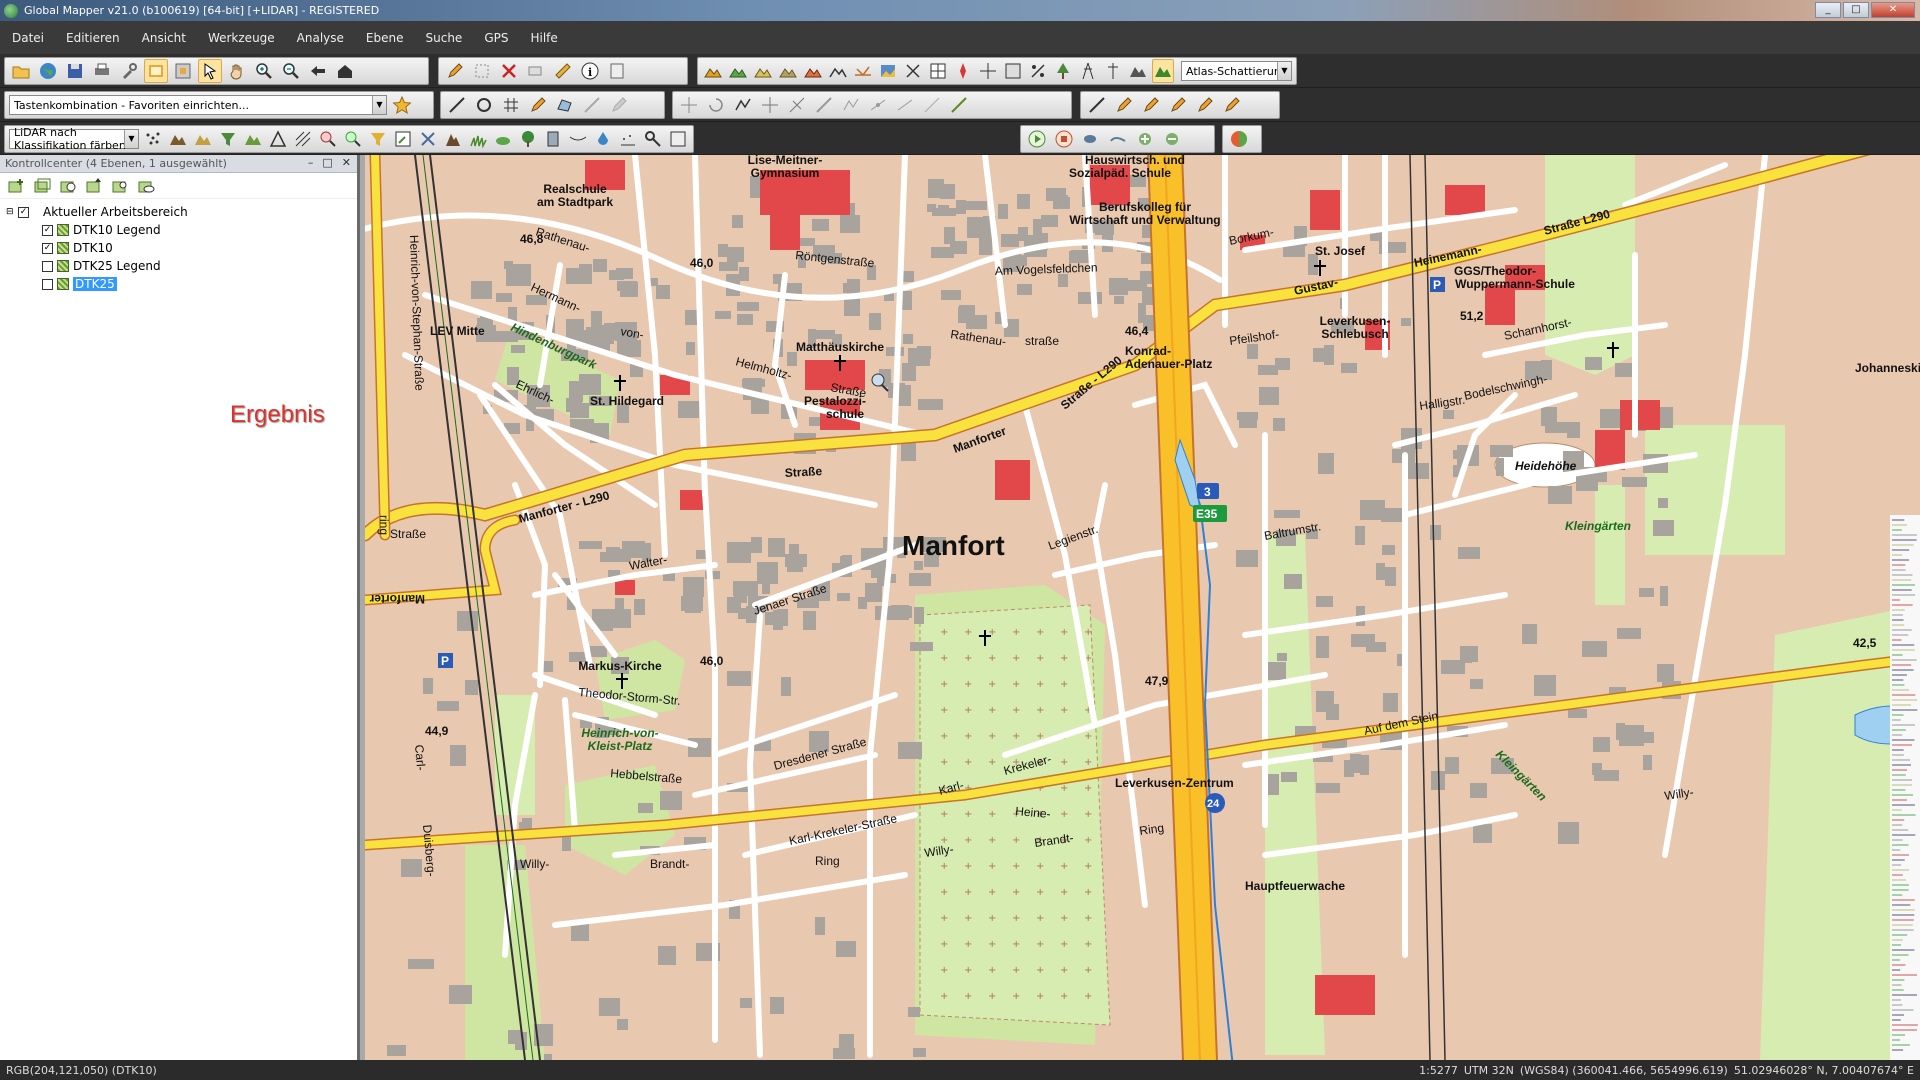 The image size is (1920, 1080). I want to click on lidar-points-icon, so click(153, 139).